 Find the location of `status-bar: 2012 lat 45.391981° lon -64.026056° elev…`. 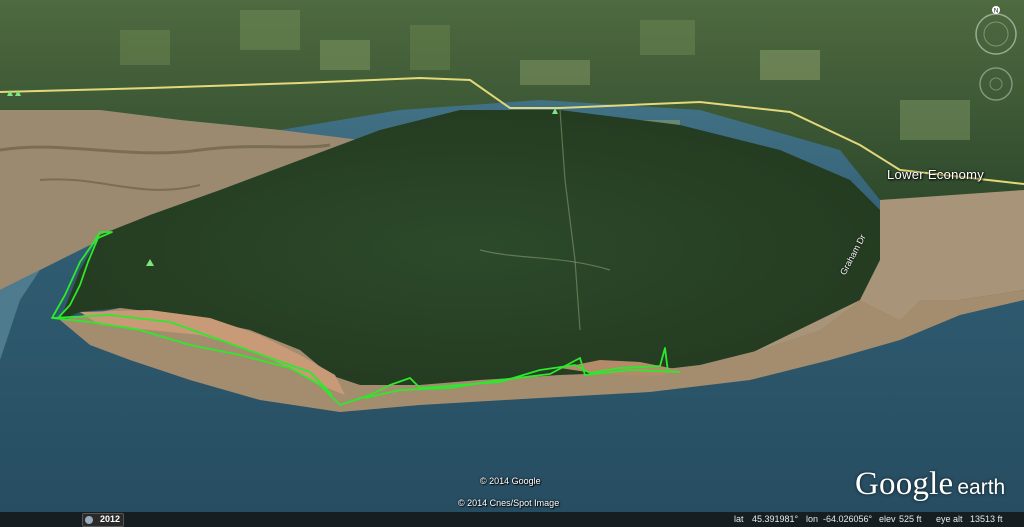

status-bar: 2012 lat 45.391981° lon -64.026056° elev… is located at coordinates (512, 519).